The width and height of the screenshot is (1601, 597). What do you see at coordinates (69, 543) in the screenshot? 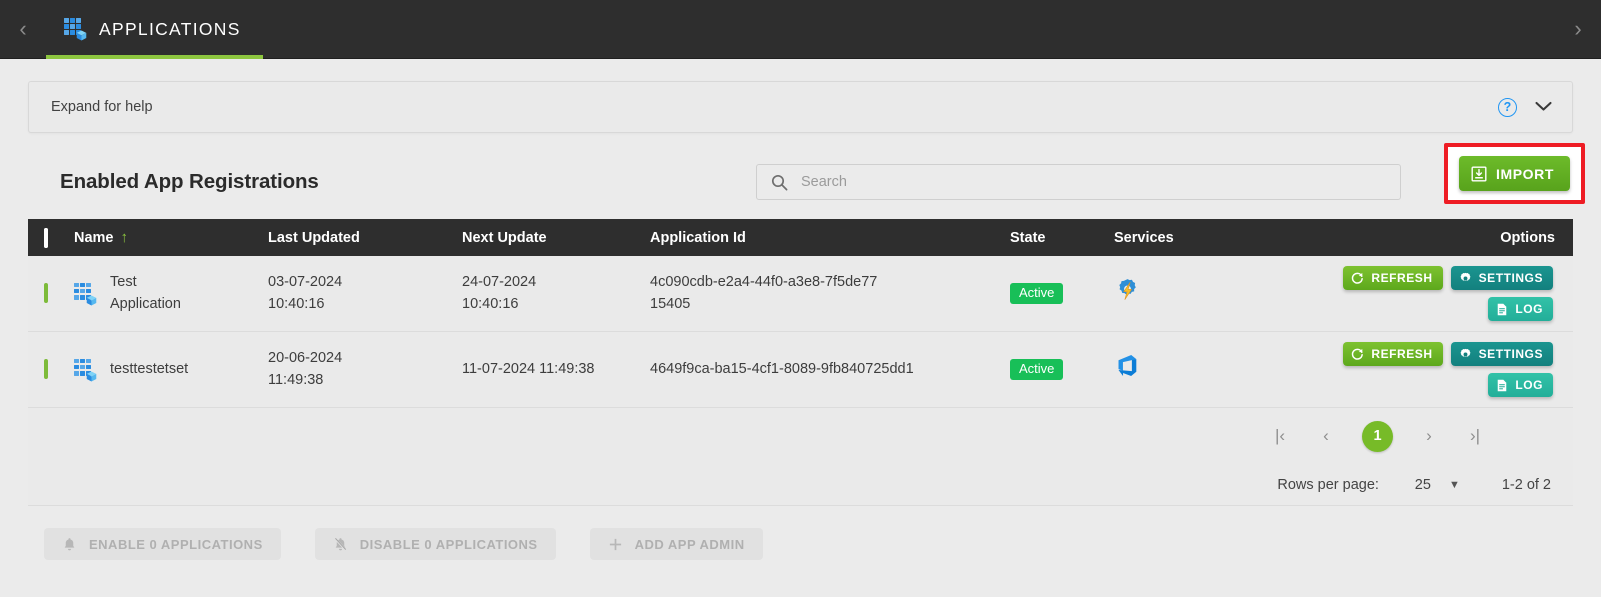
I see `bell-icon` at bounding box center [69, 543].